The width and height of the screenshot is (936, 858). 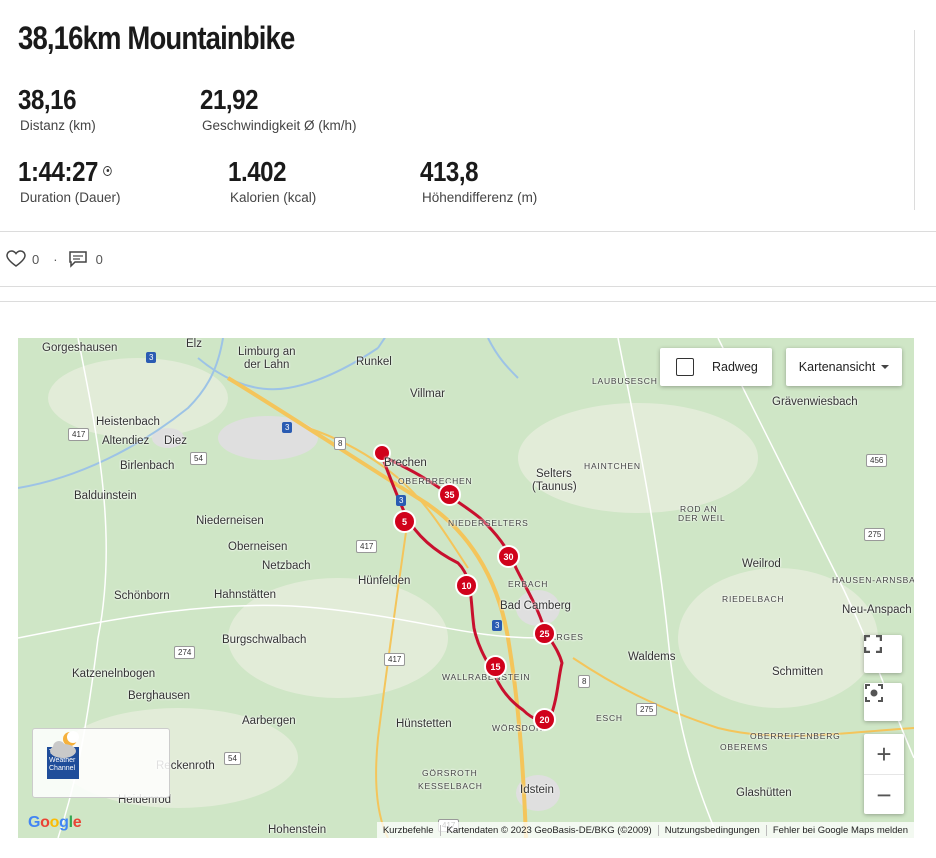 What do you see at coordinates (877, 610) in the screenshot?
I see `place-label: Neu-Anspach` at bounding box center [877, 610].